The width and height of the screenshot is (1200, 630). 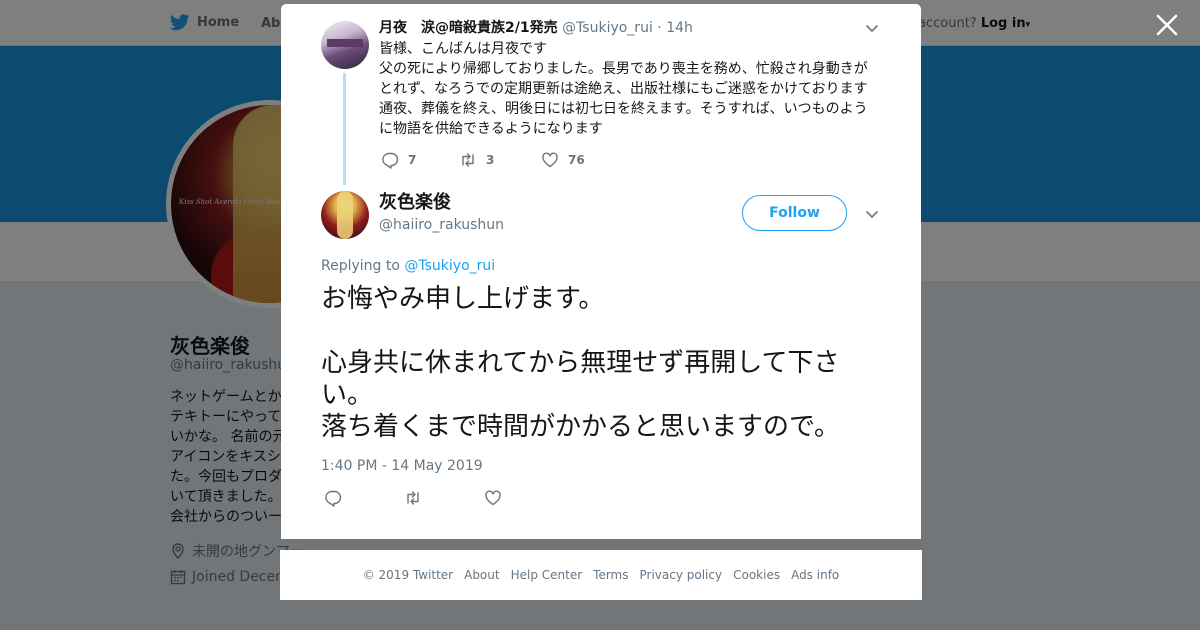 I want to click on parent-tweet-author-name: 月夜 涙@暗殺貴族2/1発売, so click(x=468, y=28).